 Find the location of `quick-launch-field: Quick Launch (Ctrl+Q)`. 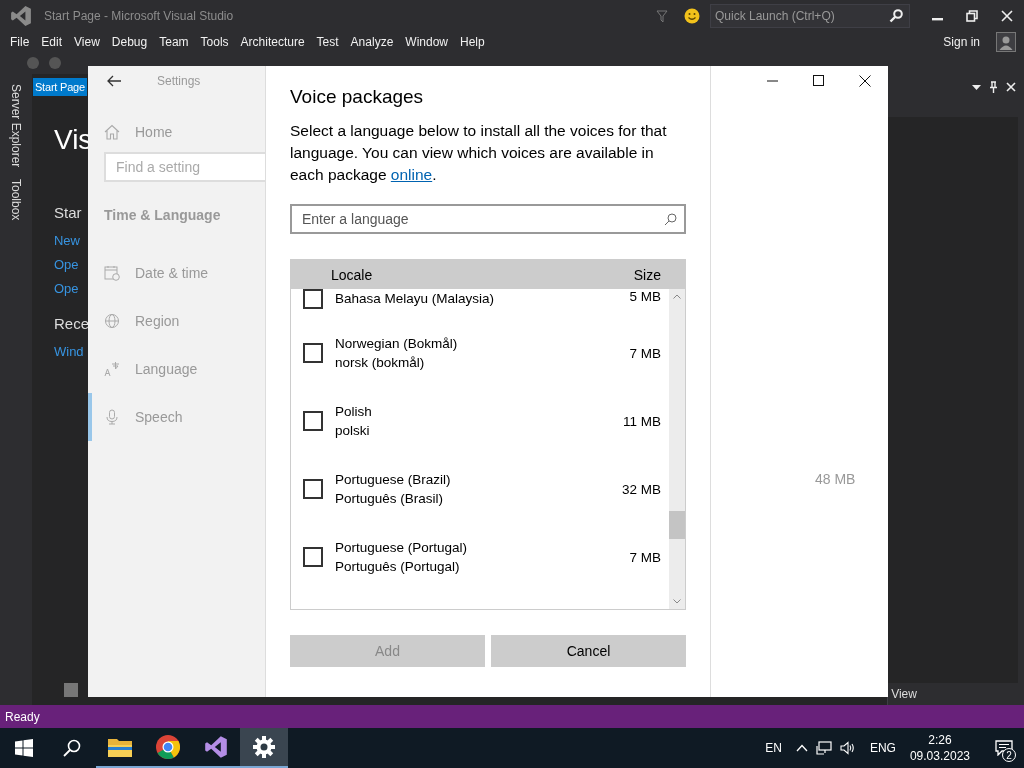

quick-launch-field: Quick Launch (Ctrl+Q) is located at coordinates (810, 16).